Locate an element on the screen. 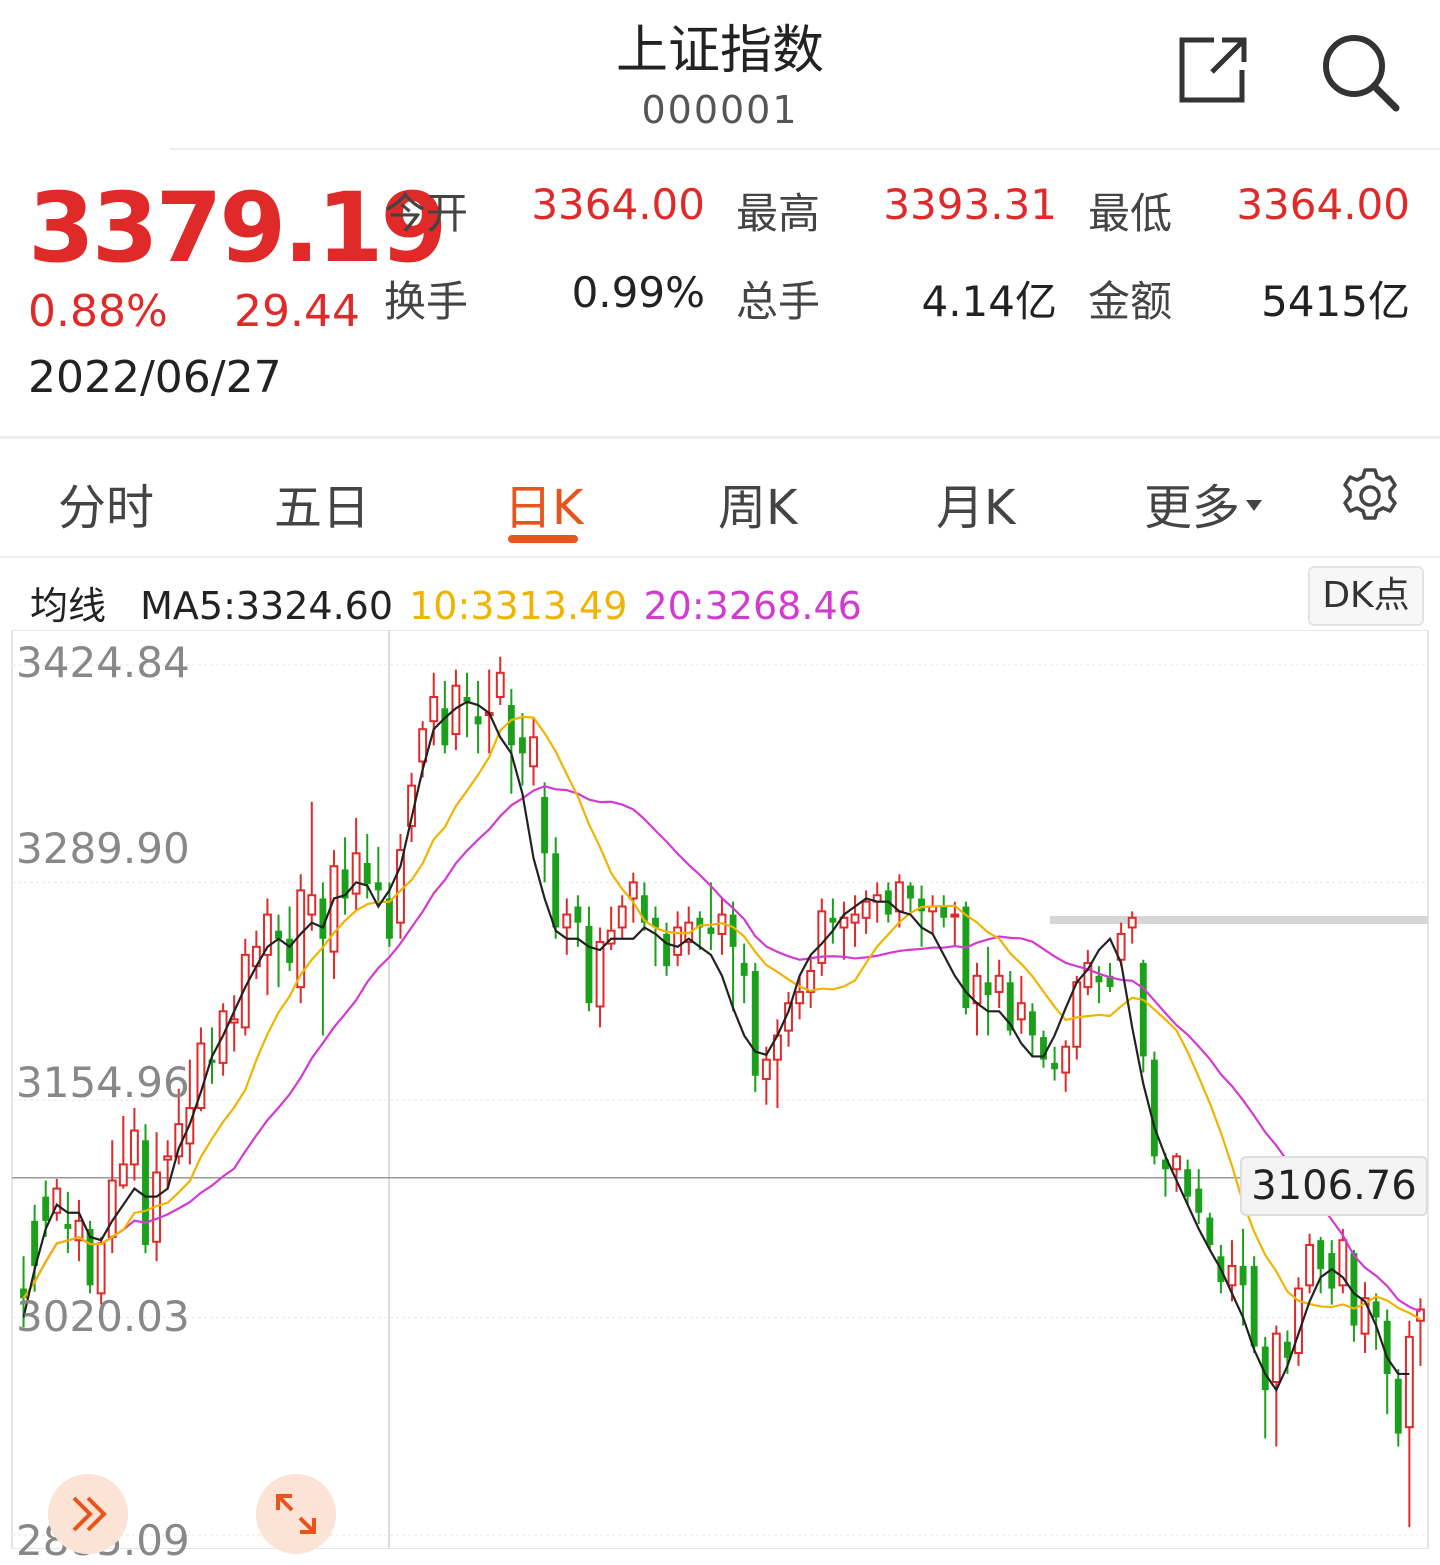  tab-weekly-k: 周K is located at coordinates (757, 503).